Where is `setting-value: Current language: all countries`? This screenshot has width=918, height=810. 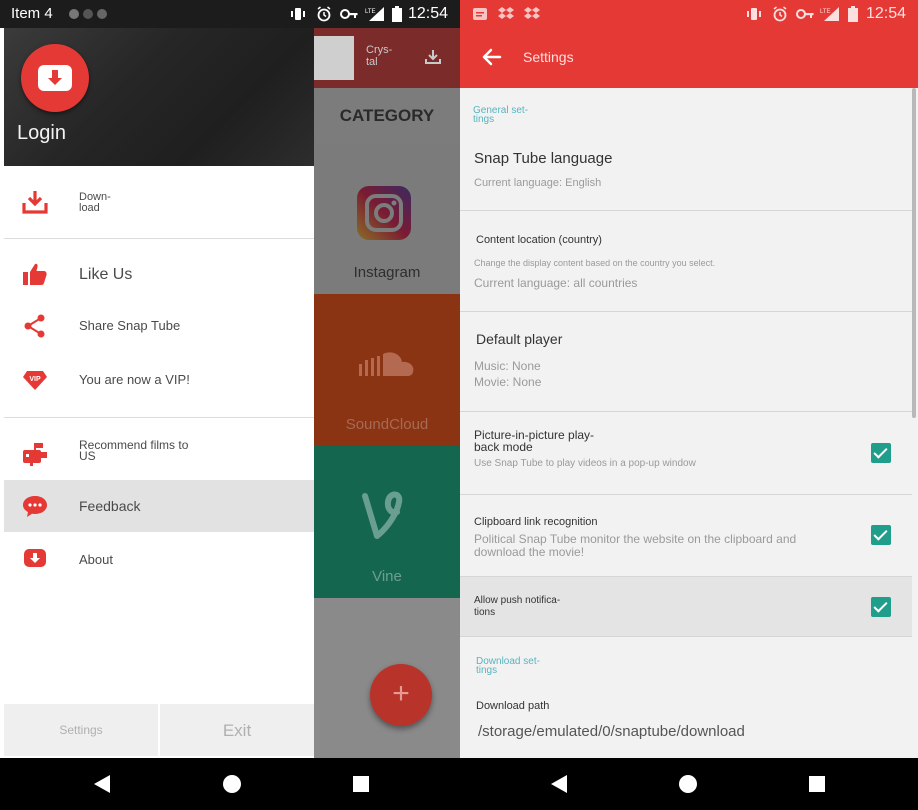 setting-value: Current language: all countries is located at coordinates (556, 283).